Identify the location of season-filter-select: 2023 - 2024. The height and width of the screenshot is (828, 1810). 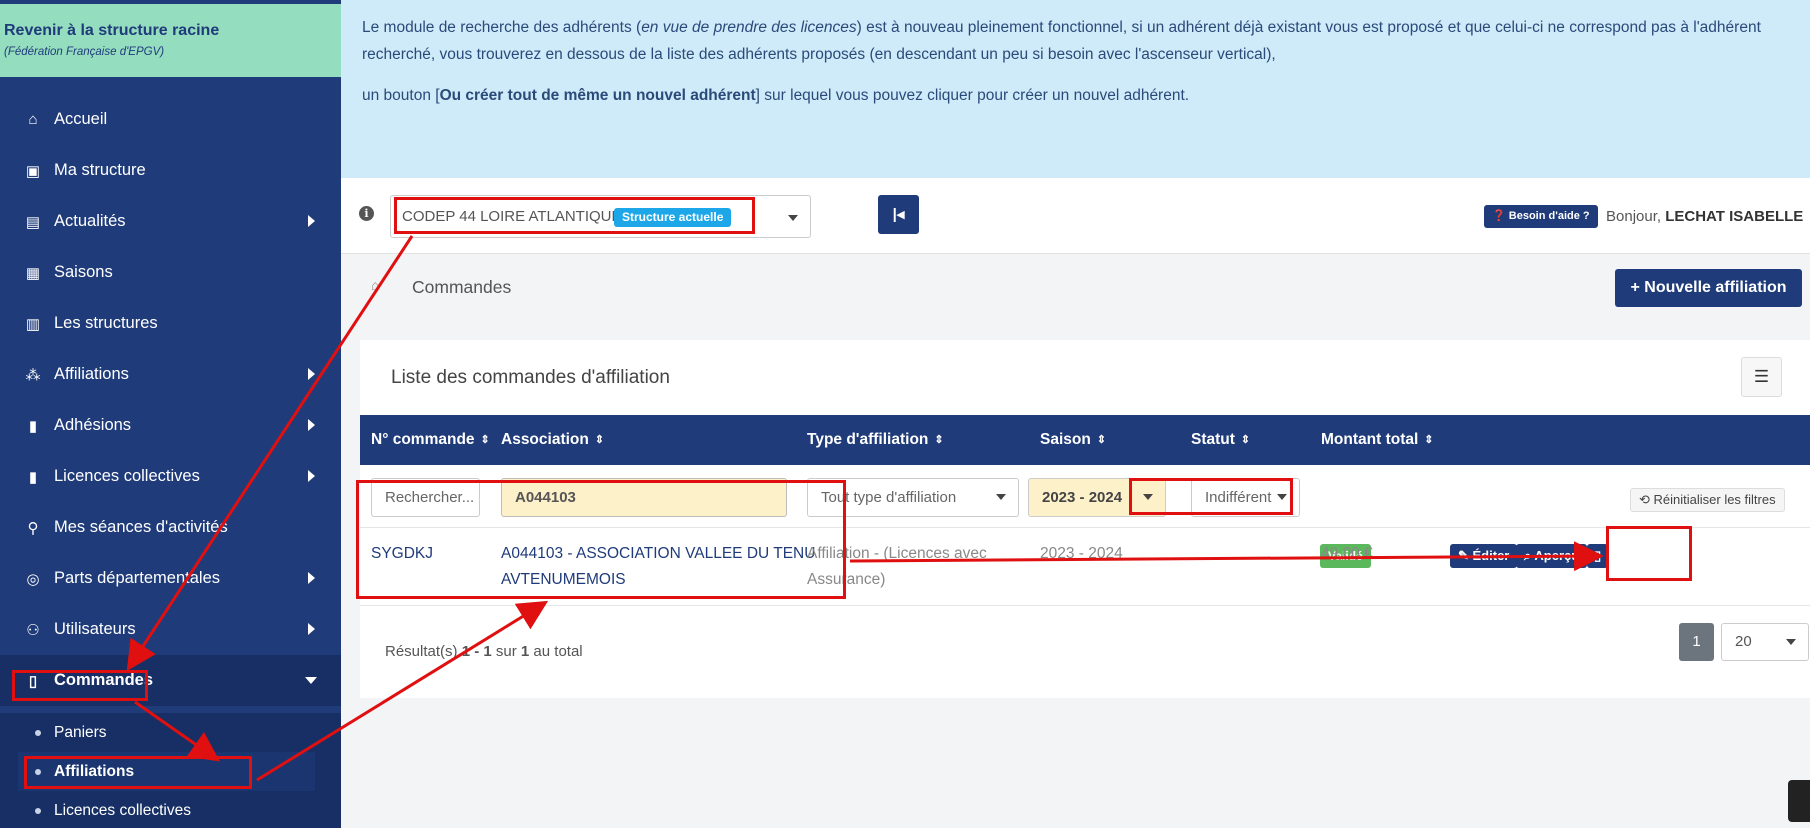
(1097, 497).